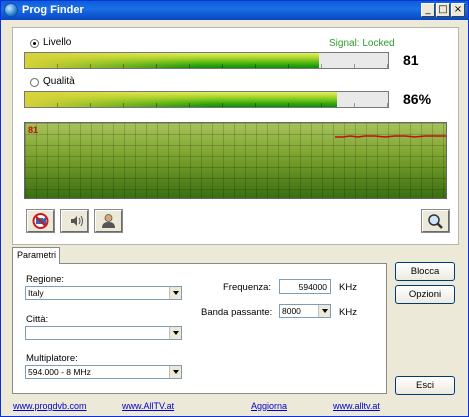 This screenshot has width=469, height=417. What do you see at coordinates (34, 82) in the screenshot?
I see `qualita-radio` at bounding box center [34, 82].